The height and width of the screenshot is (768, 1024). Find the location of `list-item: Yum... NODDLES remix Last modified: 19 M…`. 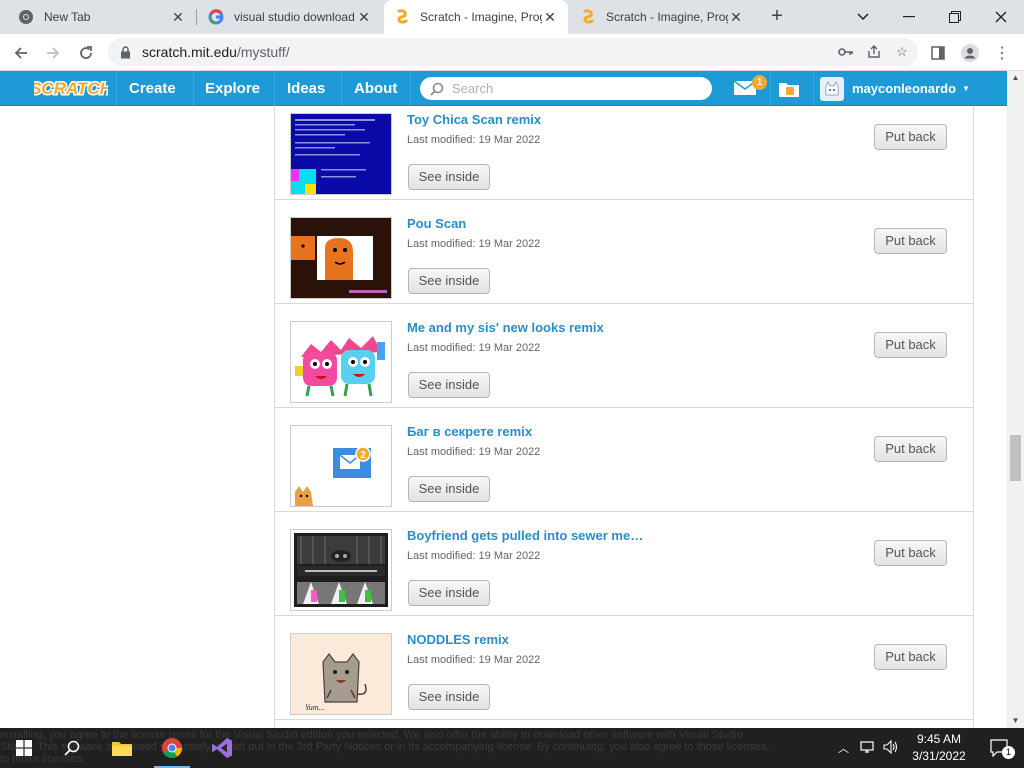

list-item: Yum... NODDLES remix Last modified: 19 M… is located at coordinates (624, 668).